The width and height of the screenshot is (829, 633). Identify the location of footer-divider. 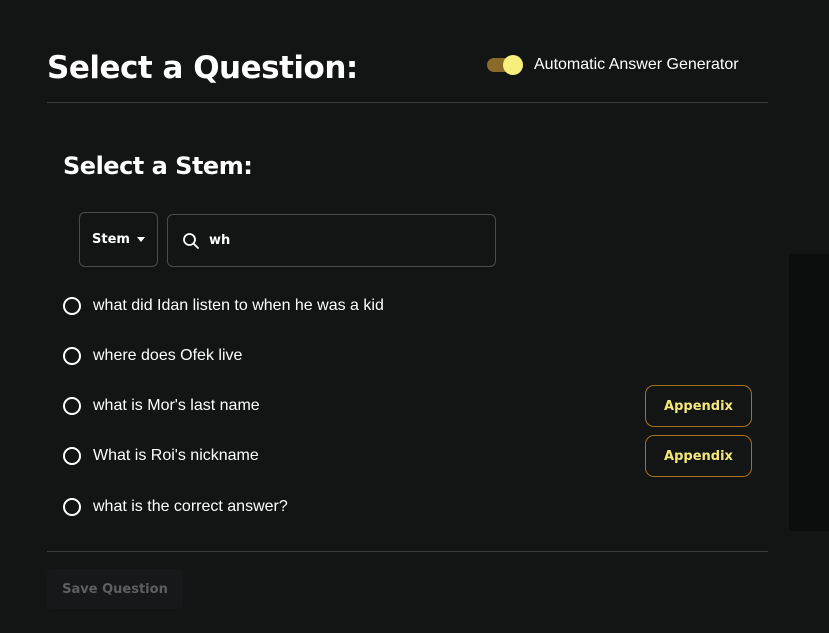
(407, 551).